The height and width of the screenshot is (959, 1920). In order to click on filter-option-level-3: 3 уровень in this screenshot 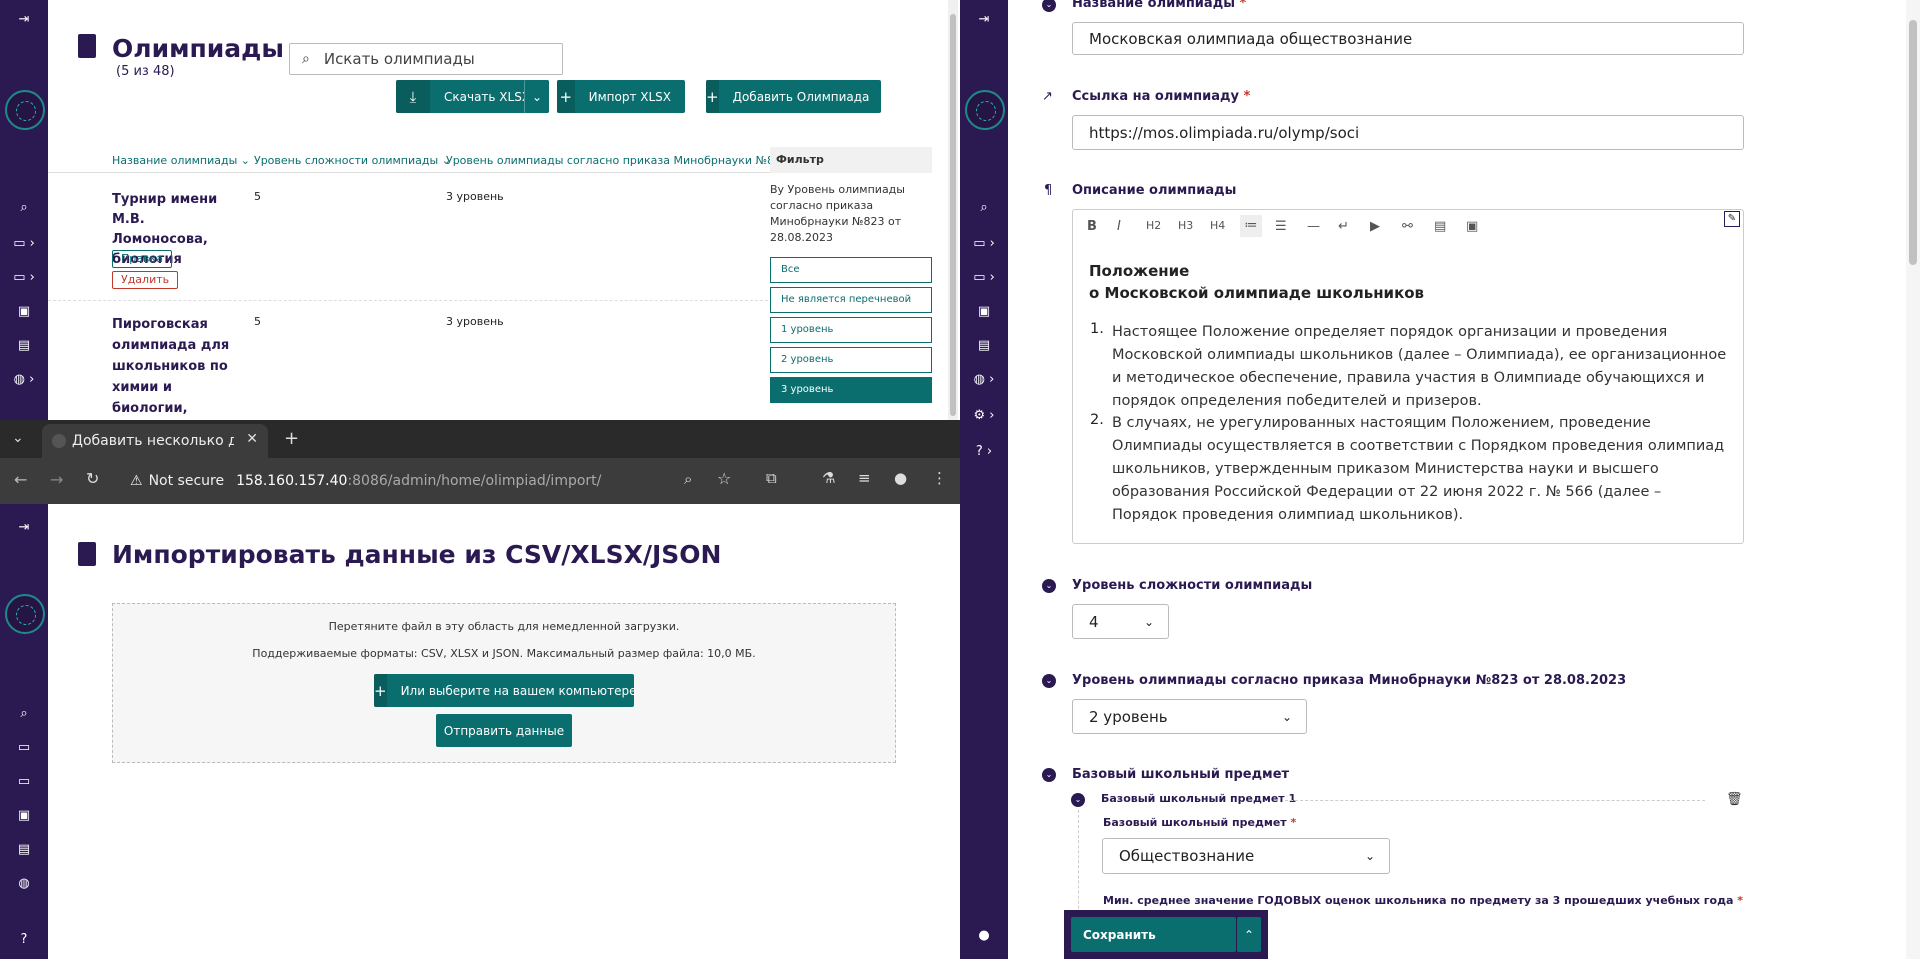, I will do `click(851, 390)`.